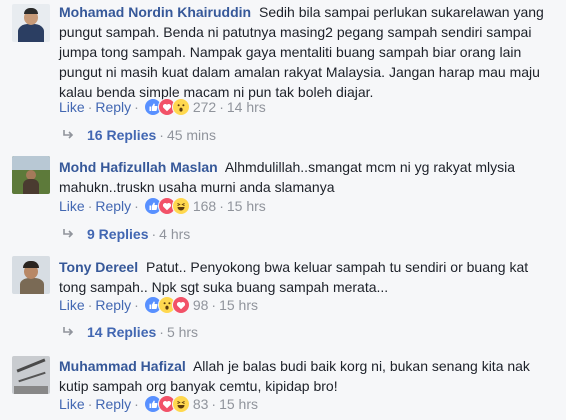 This screenshot has width=566, height=420. Describe the element at coordinates (204, 107) in the screenshot. I see `reaction-count: 272` at that location.